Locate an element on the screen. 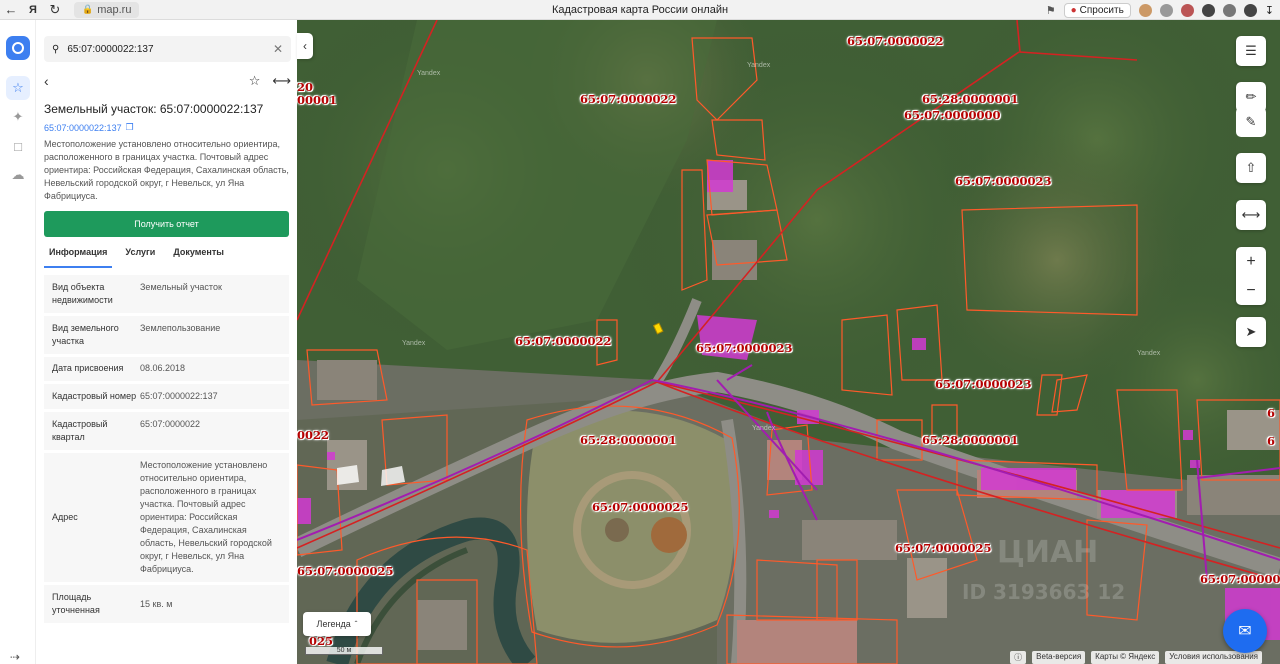 The width and height of the screenshot is (1280, 664). watermark: ЦИАН is located at coordinates (1048, 552).